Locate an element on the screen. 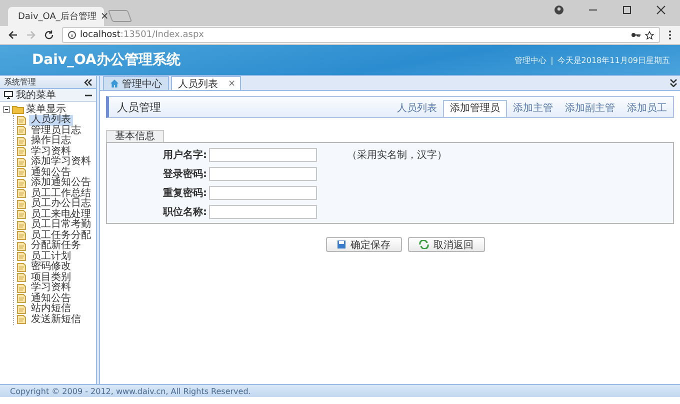 The width and height of the screenshot is (680, 404). folder-icon is located at coordinates (18, 109).